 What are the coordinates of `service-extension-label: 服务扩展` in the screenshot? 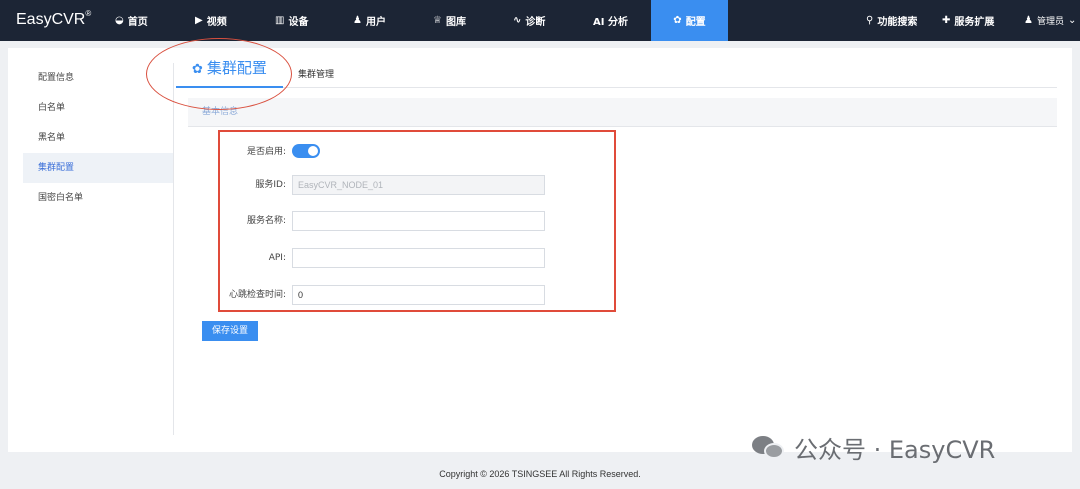 It's located at (974, 22).